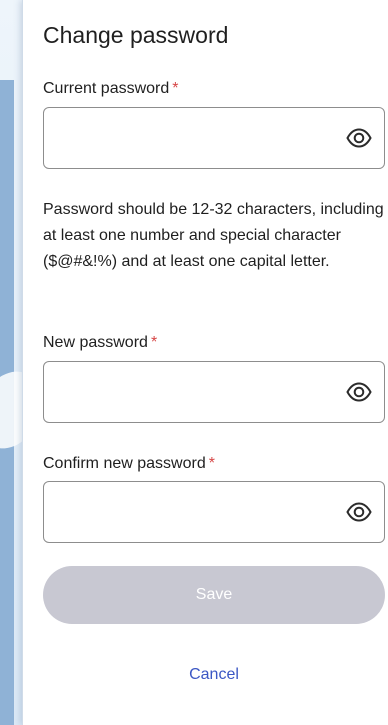 This screenshot has height=725, width=388. I want to click on confirm-password-label: Confirm new password *, so click(129, 464).